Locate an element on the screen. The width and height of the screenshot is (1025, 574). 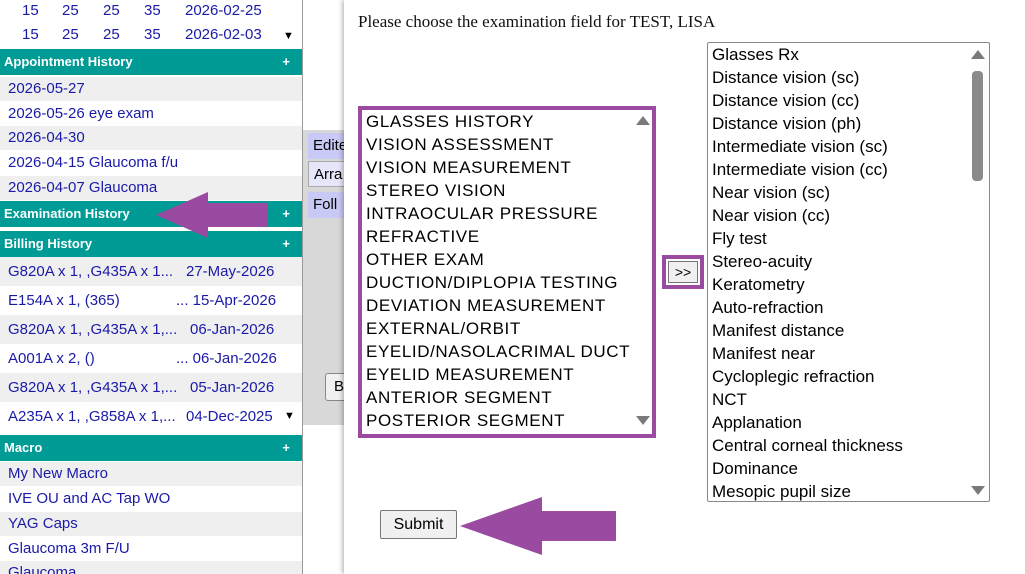
history-value-row: 15 25 25 35 2026-02-25 is located at coordinates (151, 12).